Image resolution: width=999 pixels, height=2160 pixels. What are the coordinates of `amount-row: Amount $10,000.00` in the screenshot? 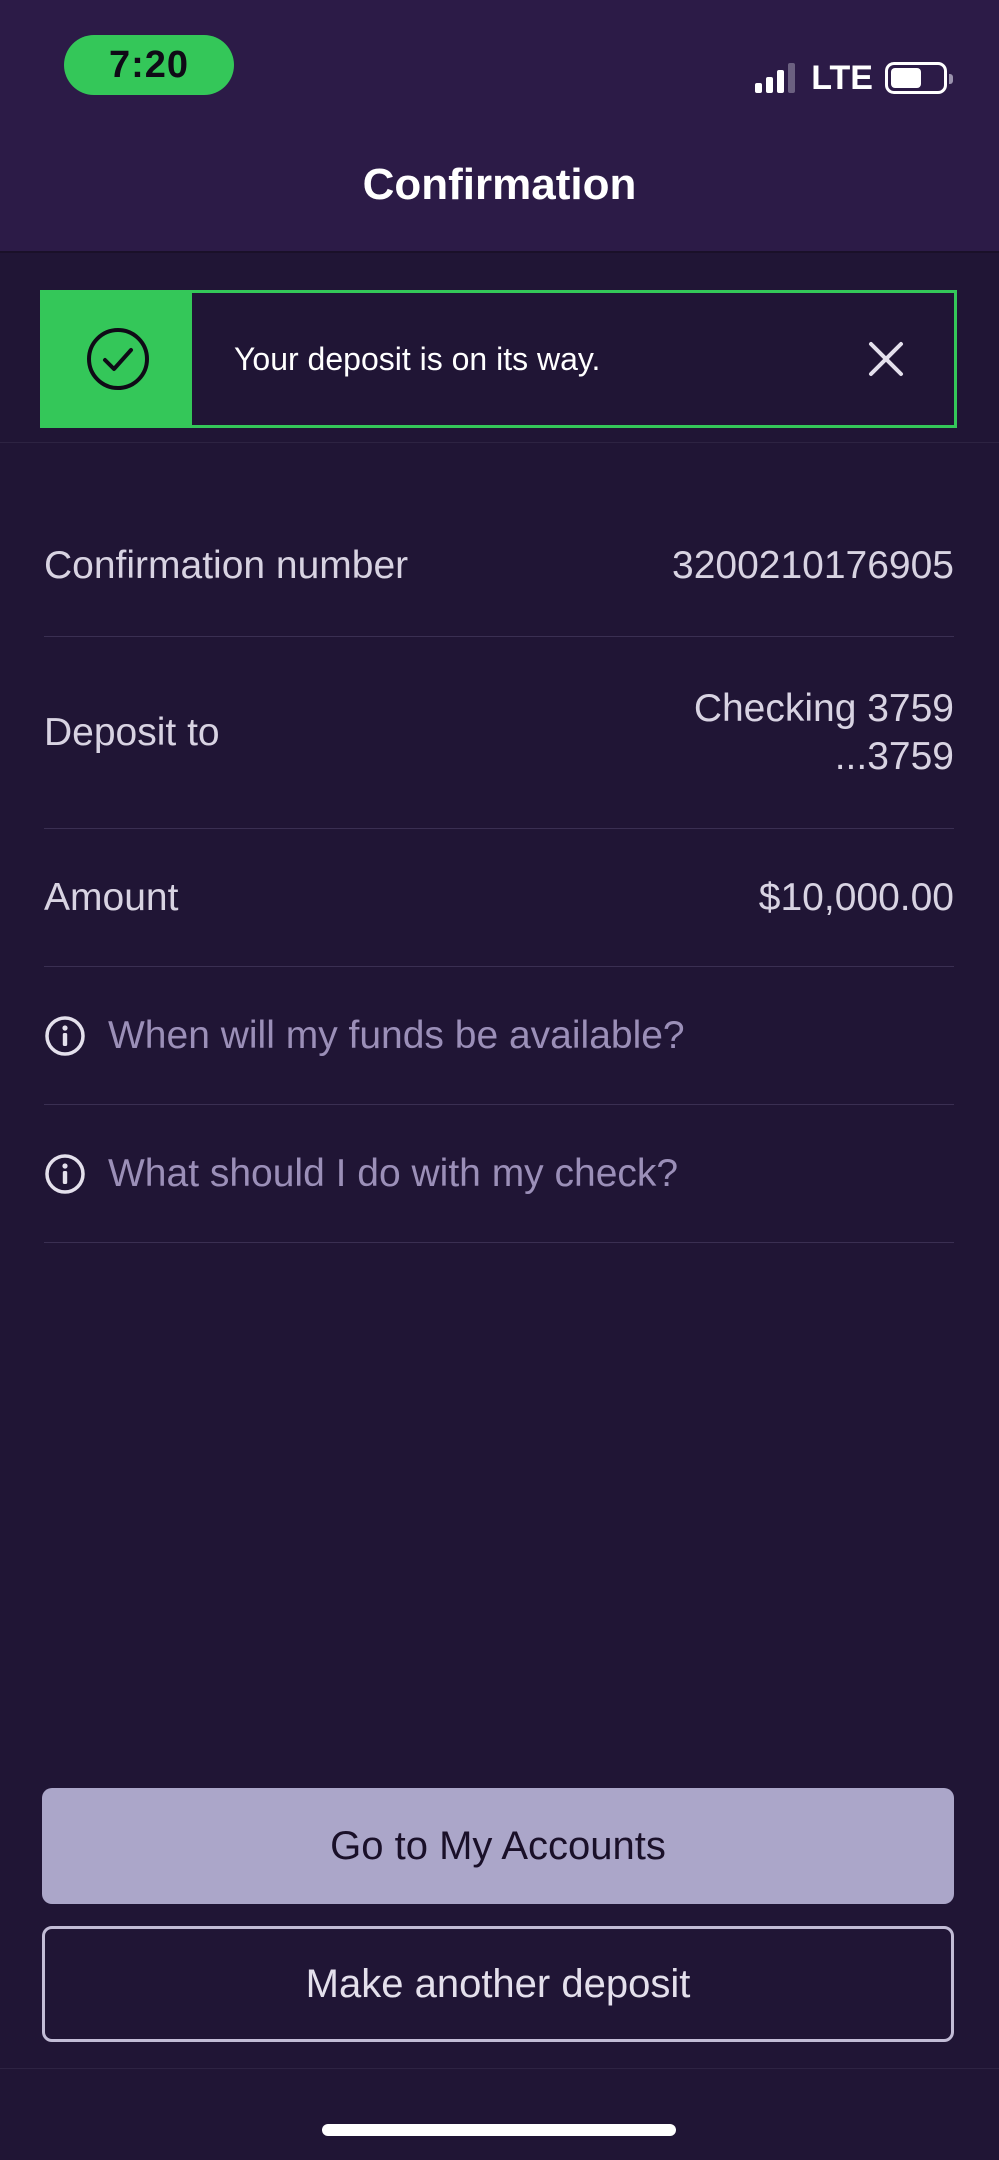 It's located at (499, 898).